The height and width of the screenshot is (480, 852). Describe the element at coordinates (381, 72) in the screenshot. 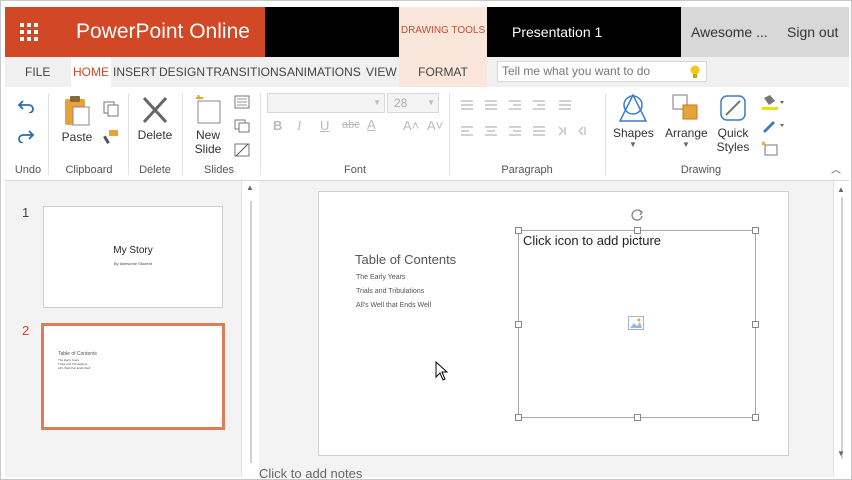

I see `tab-view: VIEW` at that location.